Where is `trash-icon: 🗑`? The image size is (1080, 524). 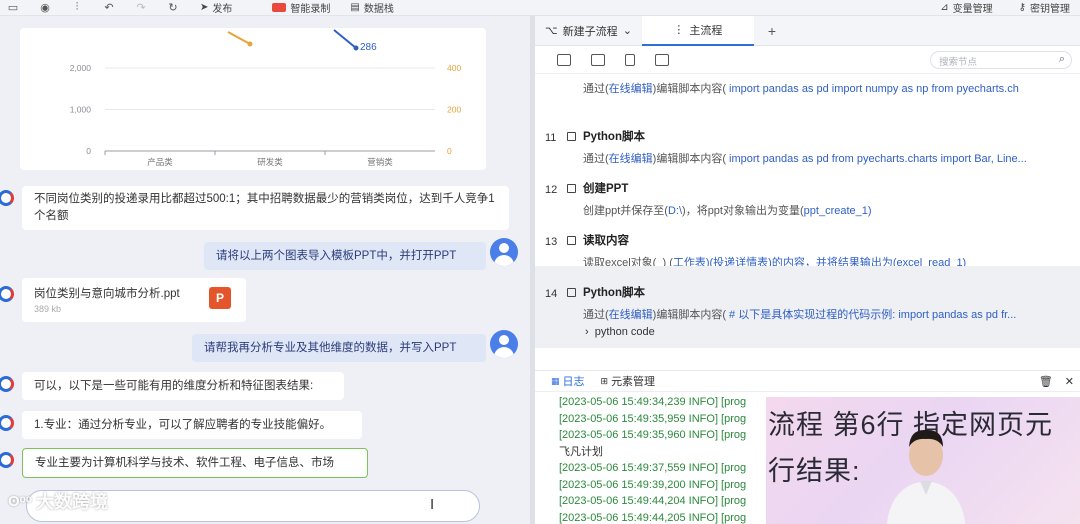 trash-icon: 🗑 is located at coordinates (1046, 381).